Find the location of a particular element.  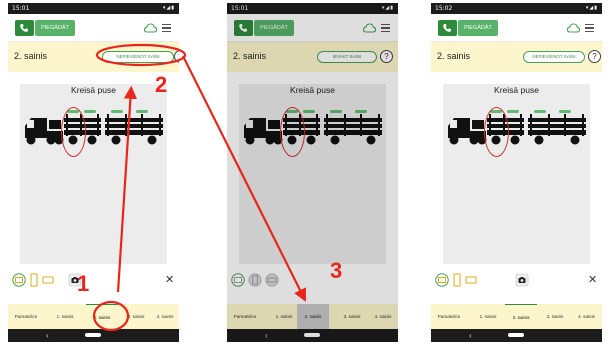

camera-icon is located at coordinates (522, 280).